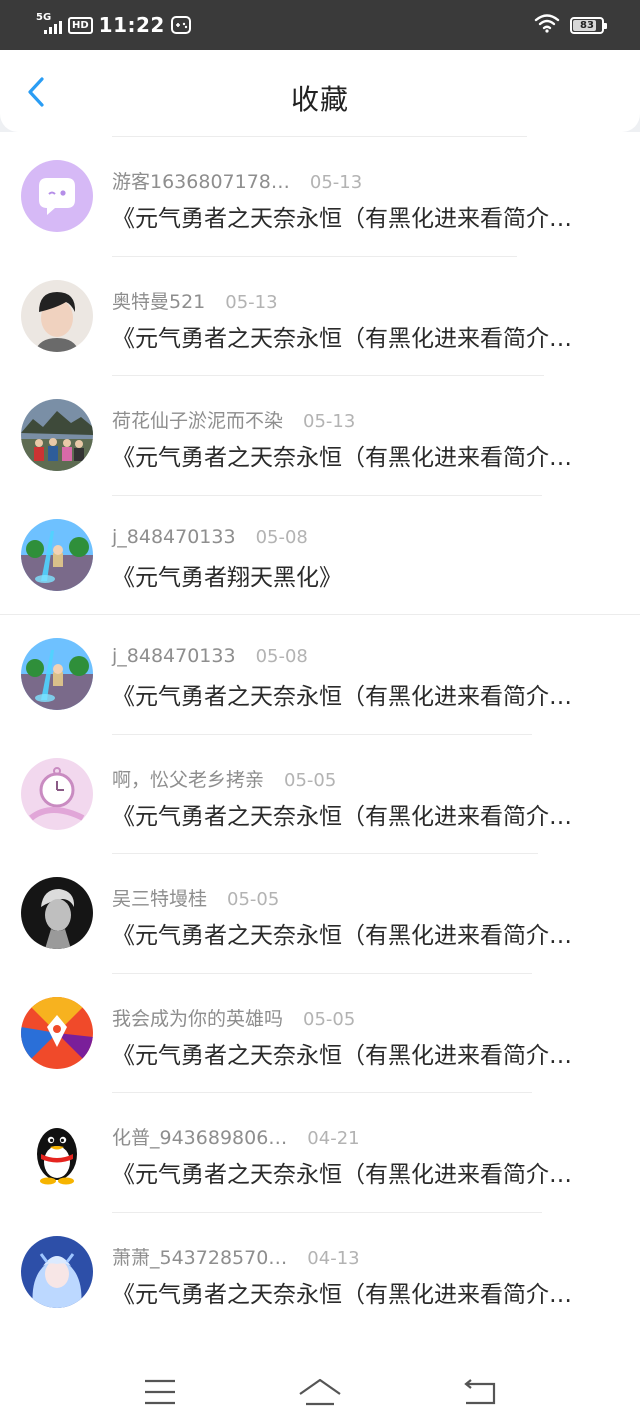  I want to click on item-meta: 奥特曼521 05-13, so click(195, 300).